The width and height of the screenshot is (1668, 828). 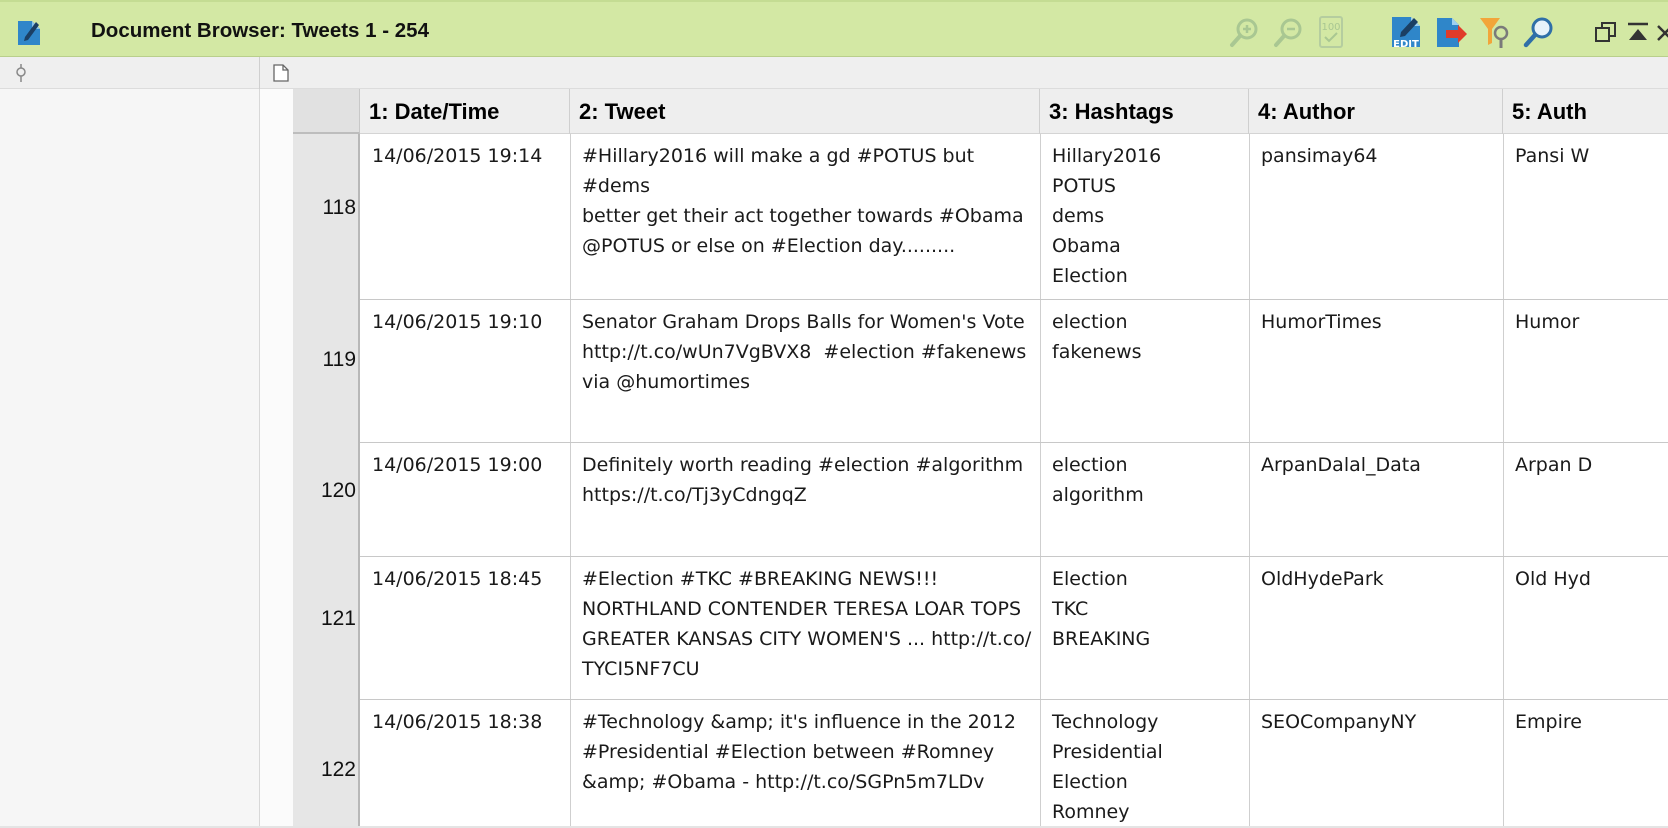 What do you see at coordinates (1585, 371) in the screenshot?
I see `table-cell-author-name: Humor` at bounding box center [1585, 371].